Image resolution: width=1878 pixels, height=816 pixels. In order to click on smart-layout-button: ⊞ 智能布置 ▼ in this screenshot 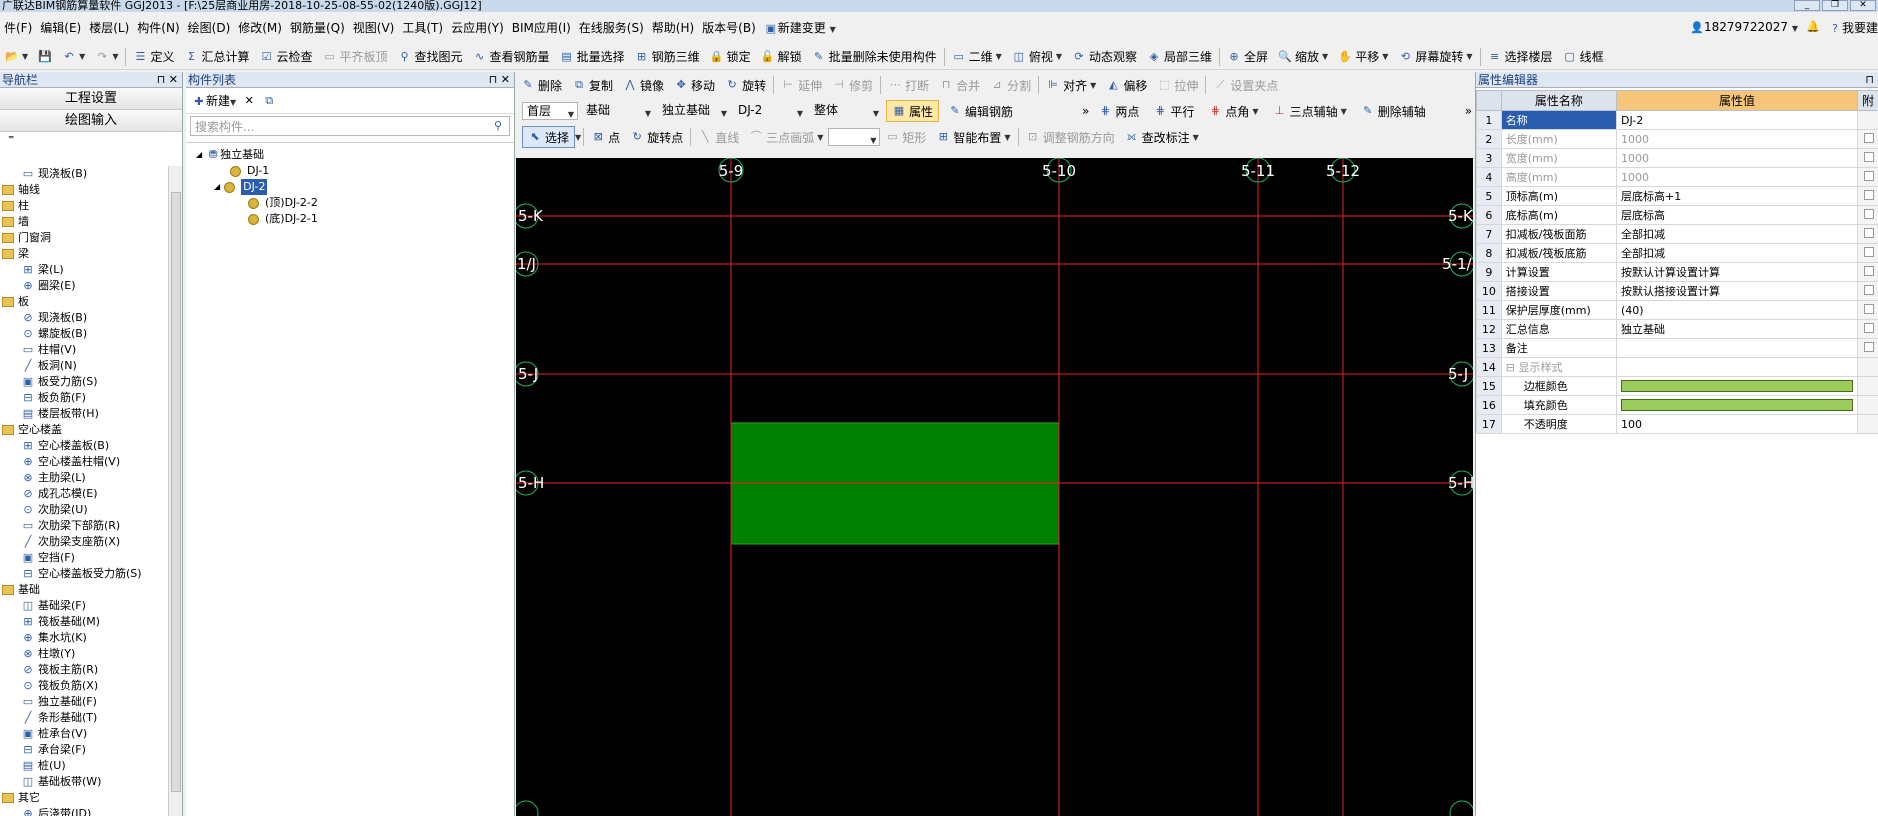, I will do `click(973, 137)`.